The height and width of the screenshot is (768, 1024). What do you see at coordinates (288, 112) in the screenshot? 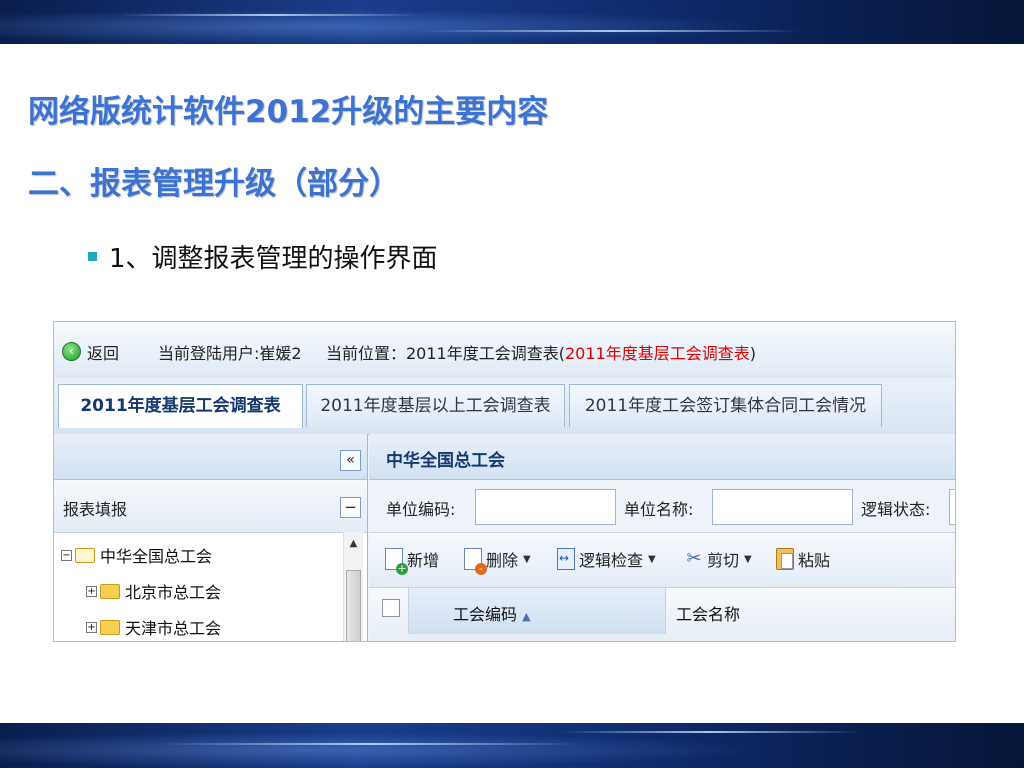
I see `slide-title: 网络版统计软件2012升级的主要内容` at bounding box center [288, 112].